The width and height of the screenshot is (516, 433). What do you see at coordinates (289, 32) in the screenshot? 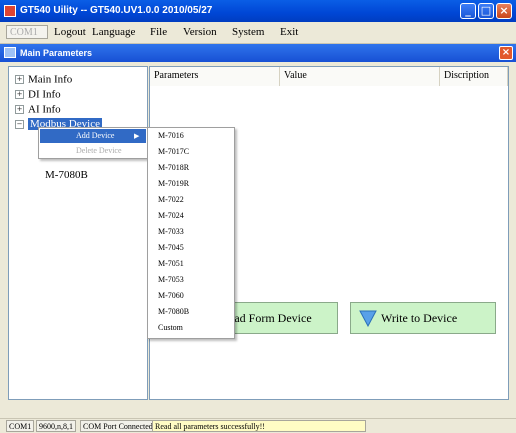
I see `menu-exit: Exit` at bounding box center [289, 32].